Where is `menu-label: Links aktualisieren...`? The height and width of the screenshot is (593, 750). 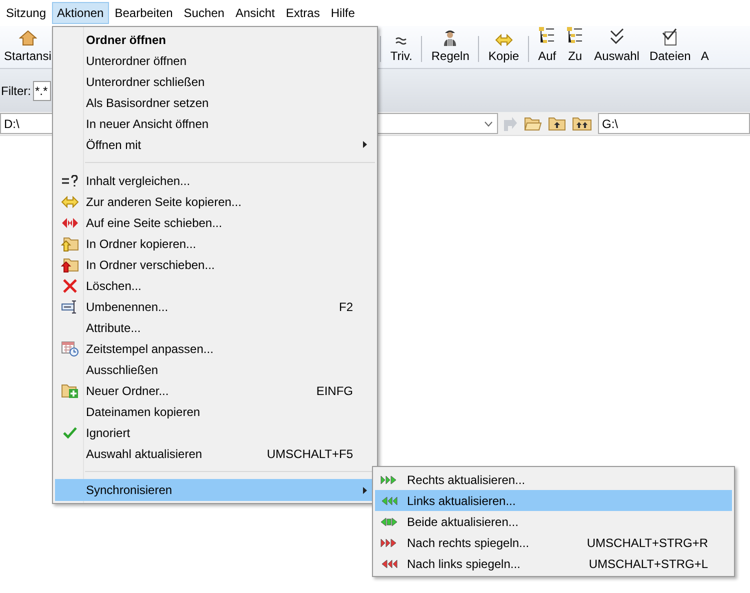 menu-label: Links aktualisieren... is located at coordinates (461, 501).